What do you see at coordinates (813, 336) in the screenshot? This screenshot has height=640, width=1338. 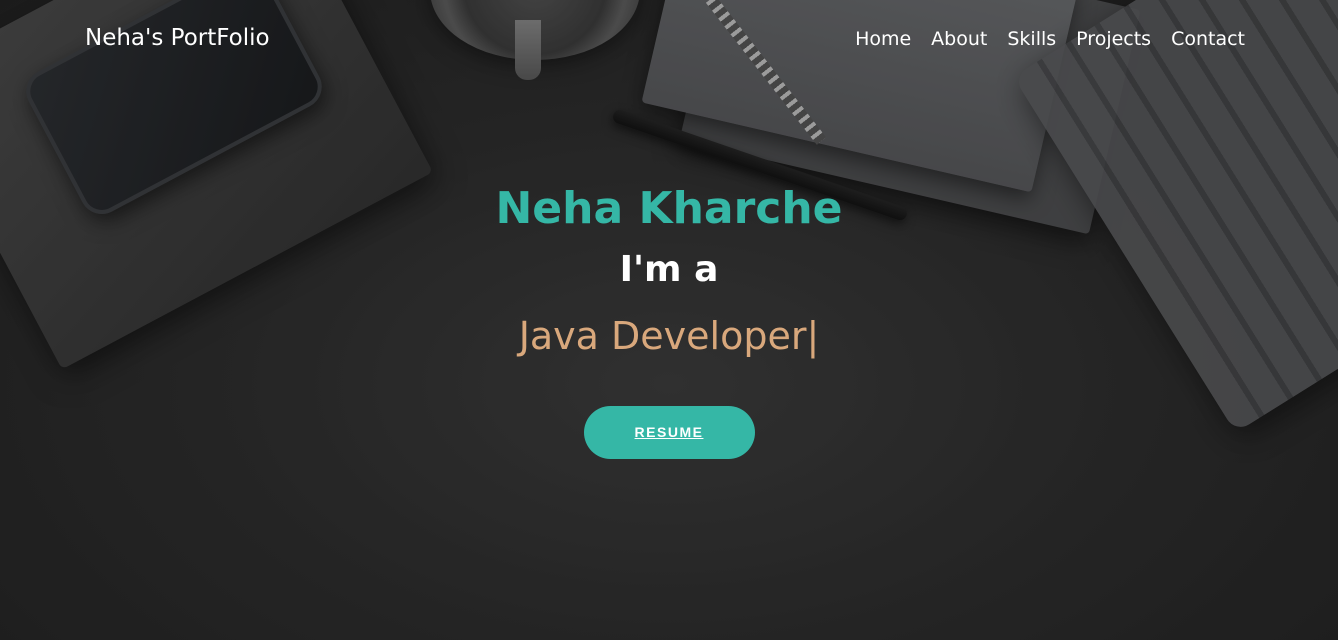 I see `typing-cursor: |` at bounding box center [813, 336].